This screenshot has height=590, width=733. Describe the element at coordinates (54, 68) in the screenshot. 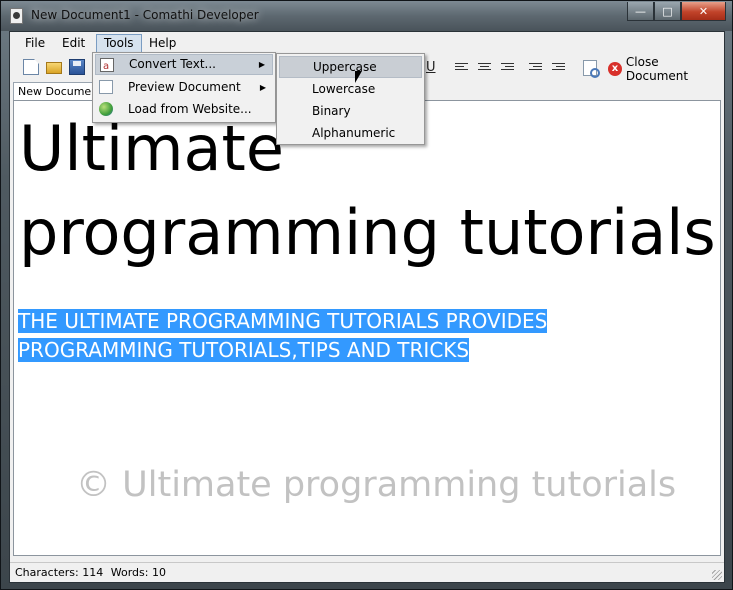

I see `open-folder-icon` at that location.